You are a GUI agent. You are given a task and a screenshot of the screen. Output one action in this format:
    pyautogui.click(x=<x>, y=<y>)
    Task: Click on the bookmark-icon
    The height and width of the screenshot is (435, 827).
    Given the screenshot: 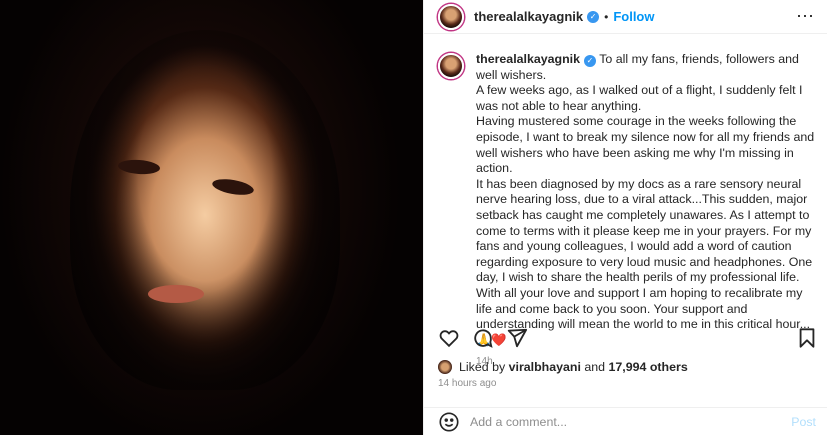 What is the action you would take?
    pyautogui.click(x=807, y=338)
    